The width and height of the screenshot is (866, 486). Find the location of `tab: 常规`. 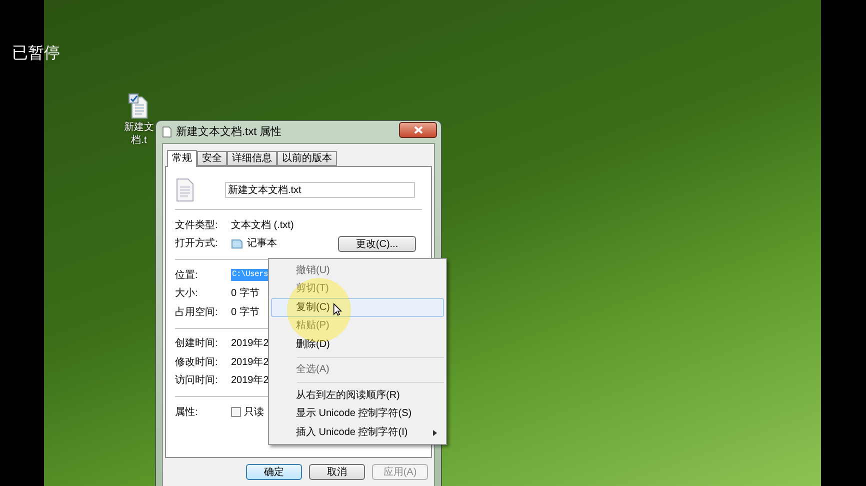

tab: 常规 is located at coordinates (182, 158).